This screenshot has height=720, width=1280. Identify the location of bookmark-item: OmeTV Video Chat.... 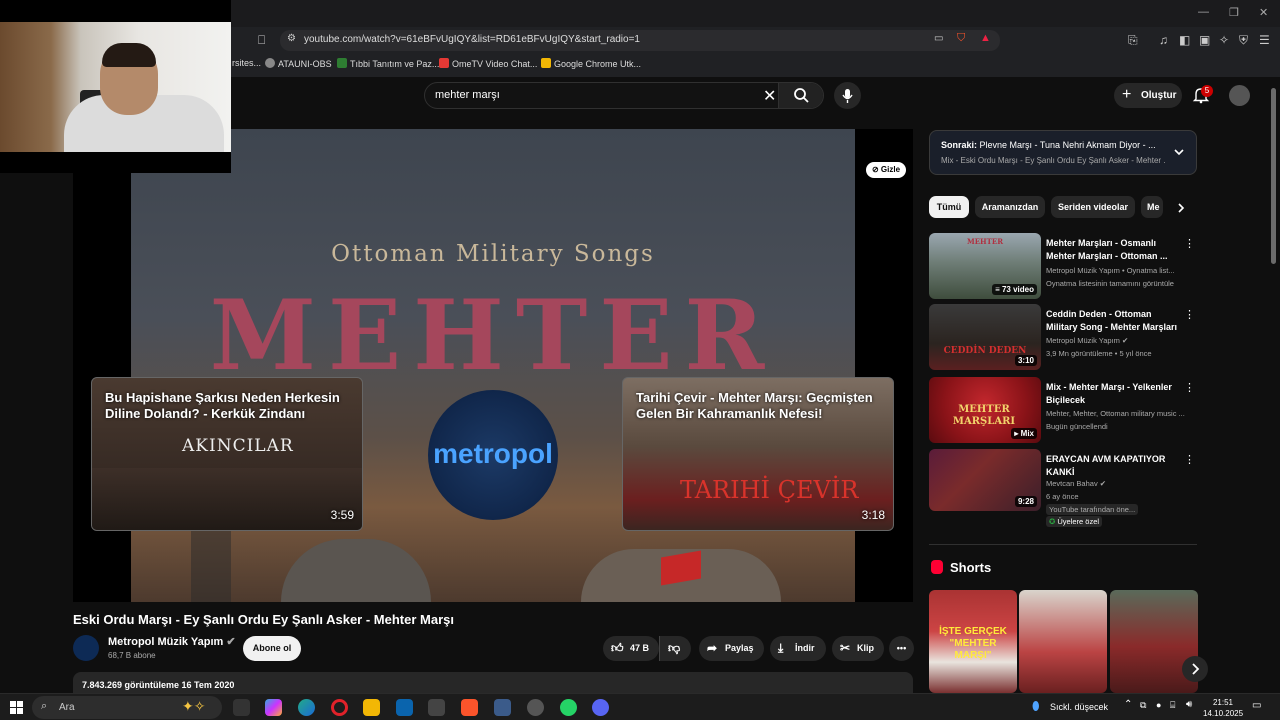
(488, 63).